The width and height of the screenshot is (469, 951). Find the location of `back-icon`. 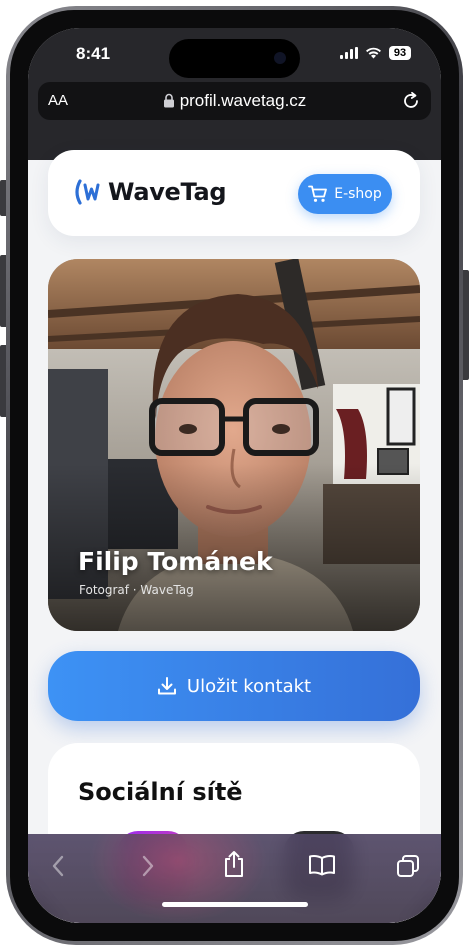

back-icon is located at coordinates (58, 866).